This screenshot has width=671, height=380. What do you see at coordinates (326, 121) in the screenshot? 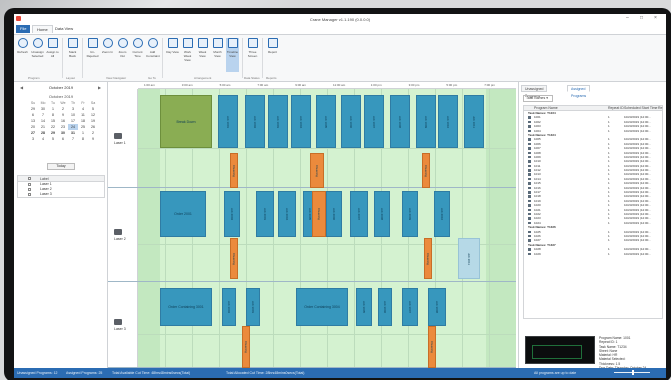
I see `appointment: Job 1005` at bounding box center [326, 121].